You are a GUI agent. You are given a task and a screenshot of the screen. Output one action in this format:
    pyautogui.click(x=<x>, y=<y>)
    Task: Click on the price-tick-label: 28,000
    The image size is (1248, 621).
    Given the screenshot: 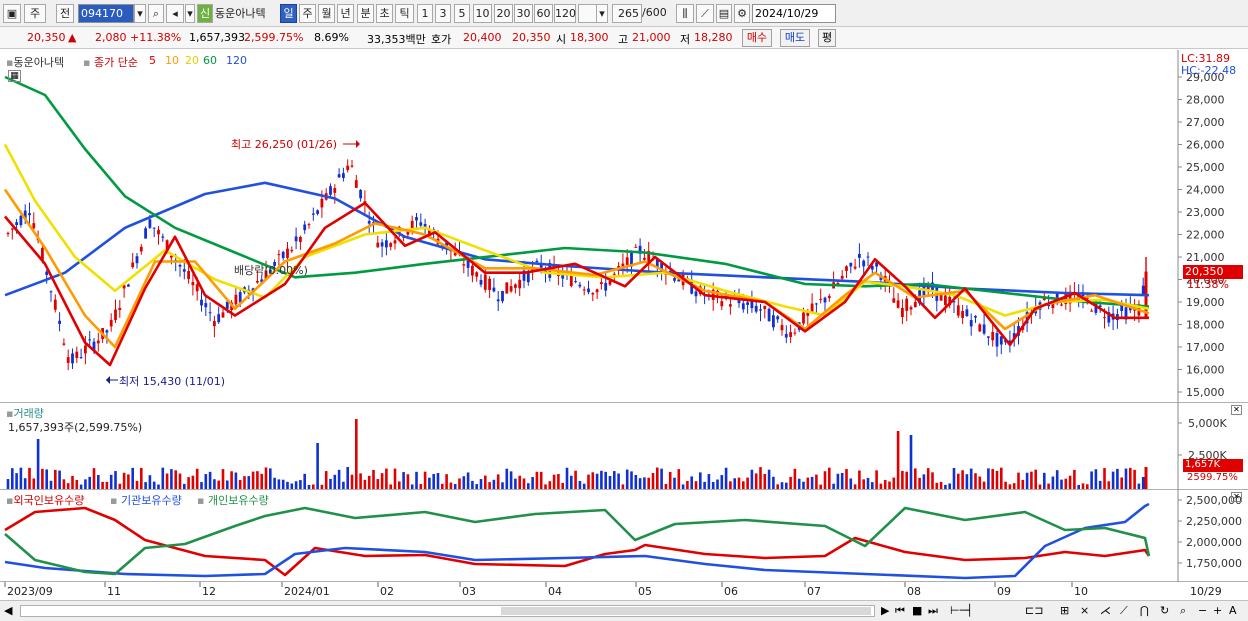 What is the action you would take?
    pyautogui.click(x=1205, y=100)
    